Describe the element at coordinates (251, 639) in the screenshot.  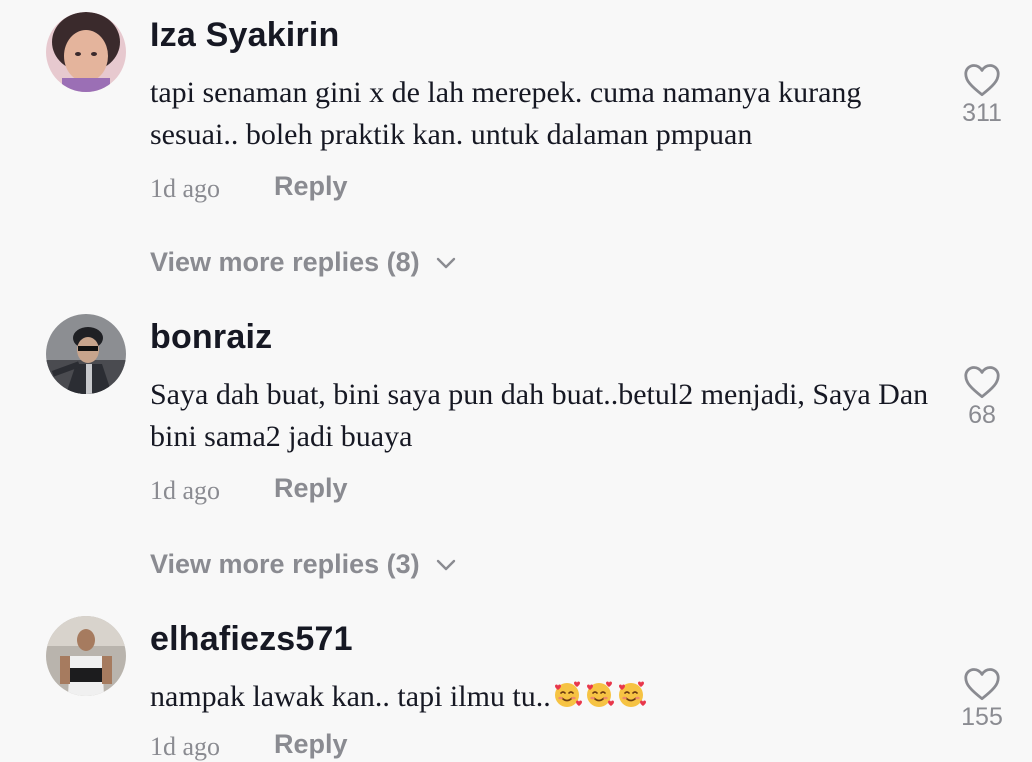
I see `username: elhafiezs571` at that location.